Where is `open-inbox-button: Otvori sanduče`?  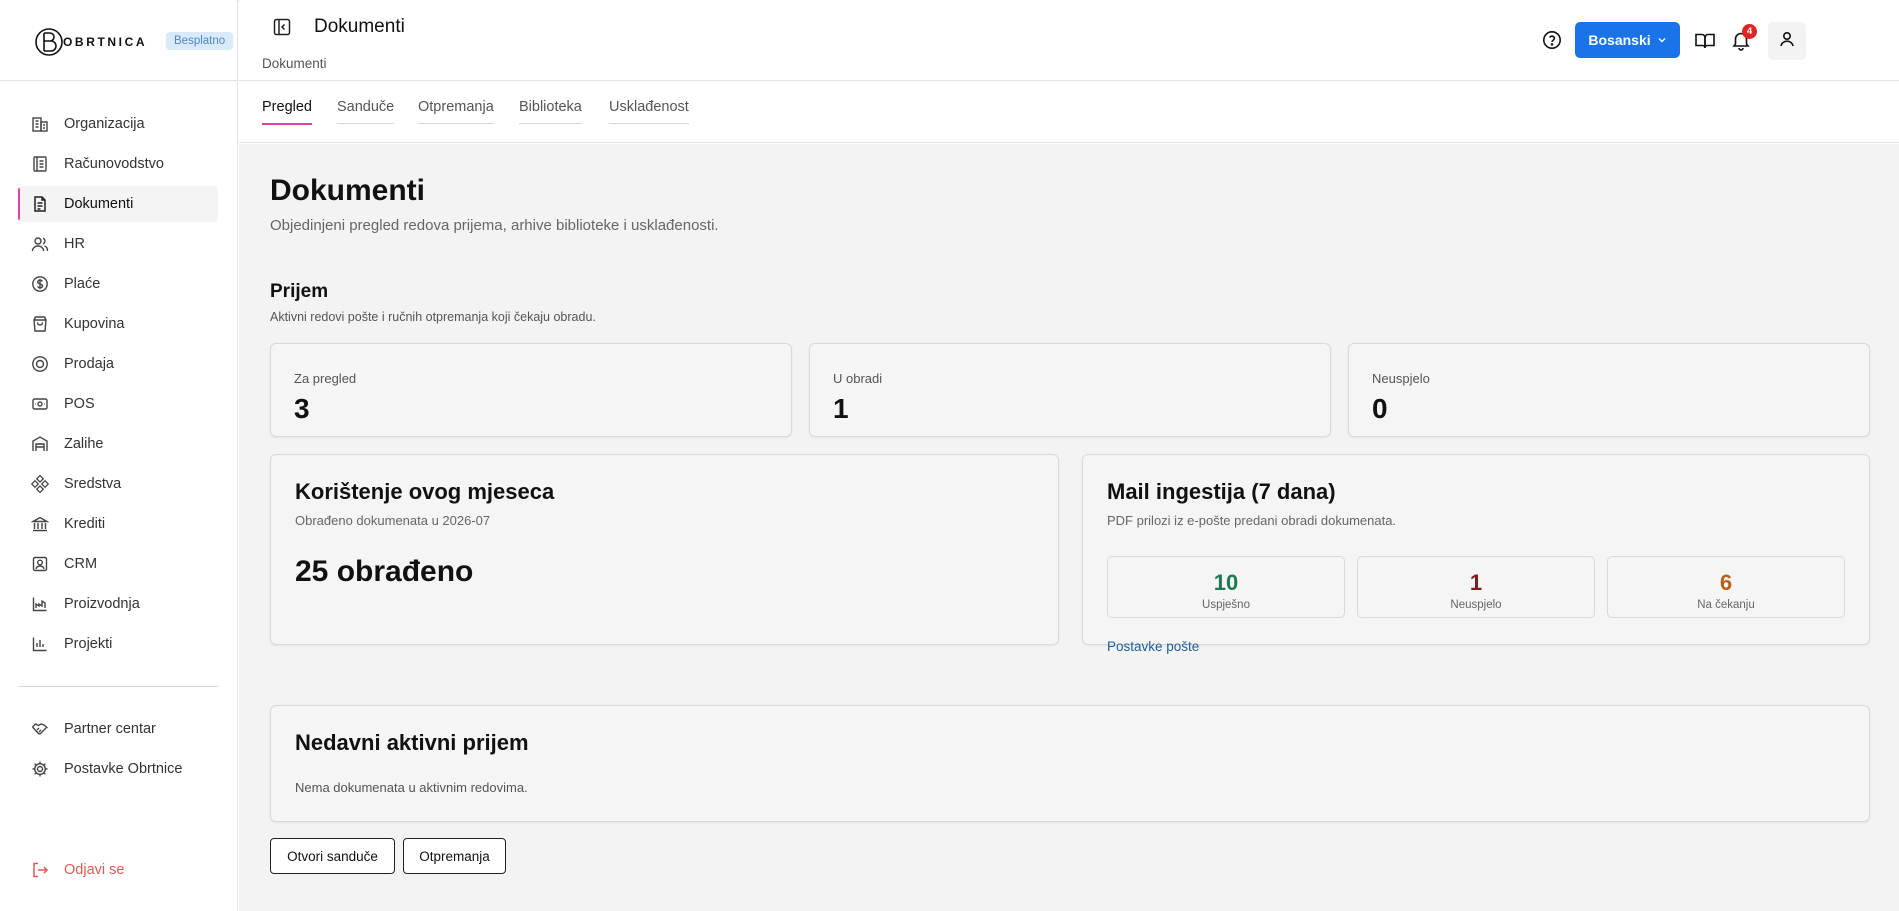
open-inbox-button: Otvori sanduče is located at coordinates (332, 856).